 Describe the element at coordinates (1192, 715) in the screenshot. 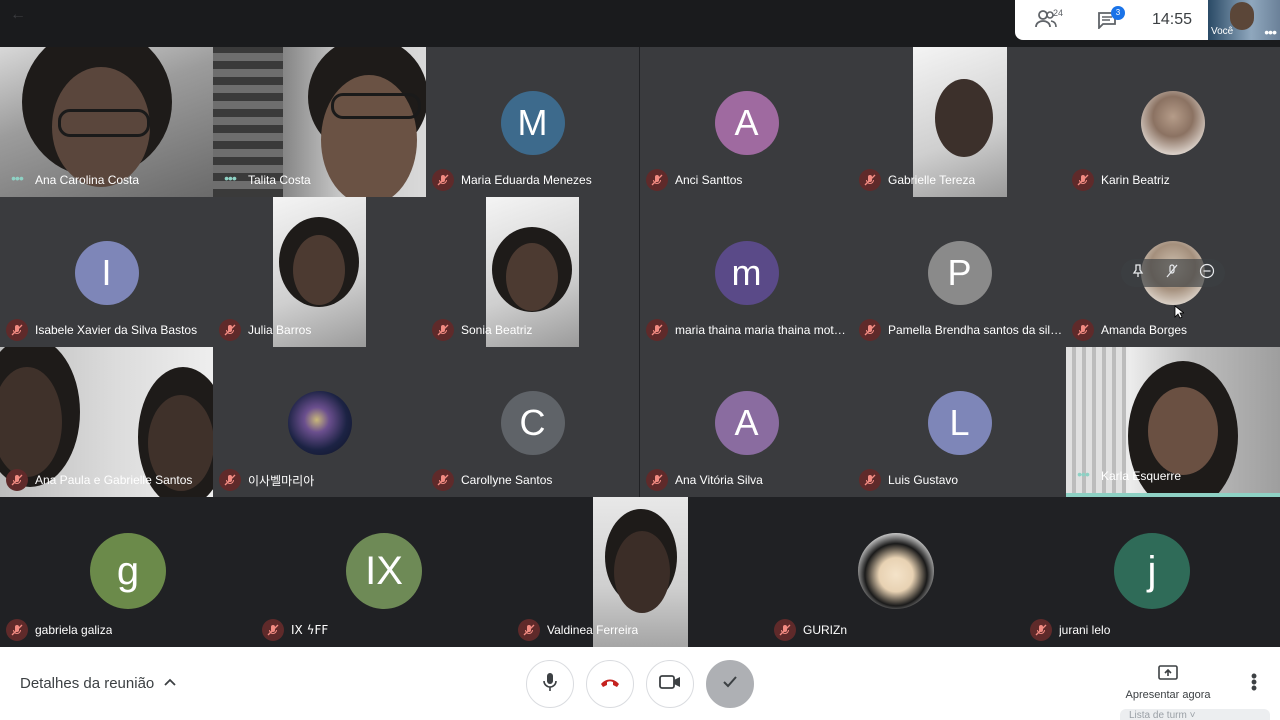

I see `chevron-down-icon: ˅` at that location.